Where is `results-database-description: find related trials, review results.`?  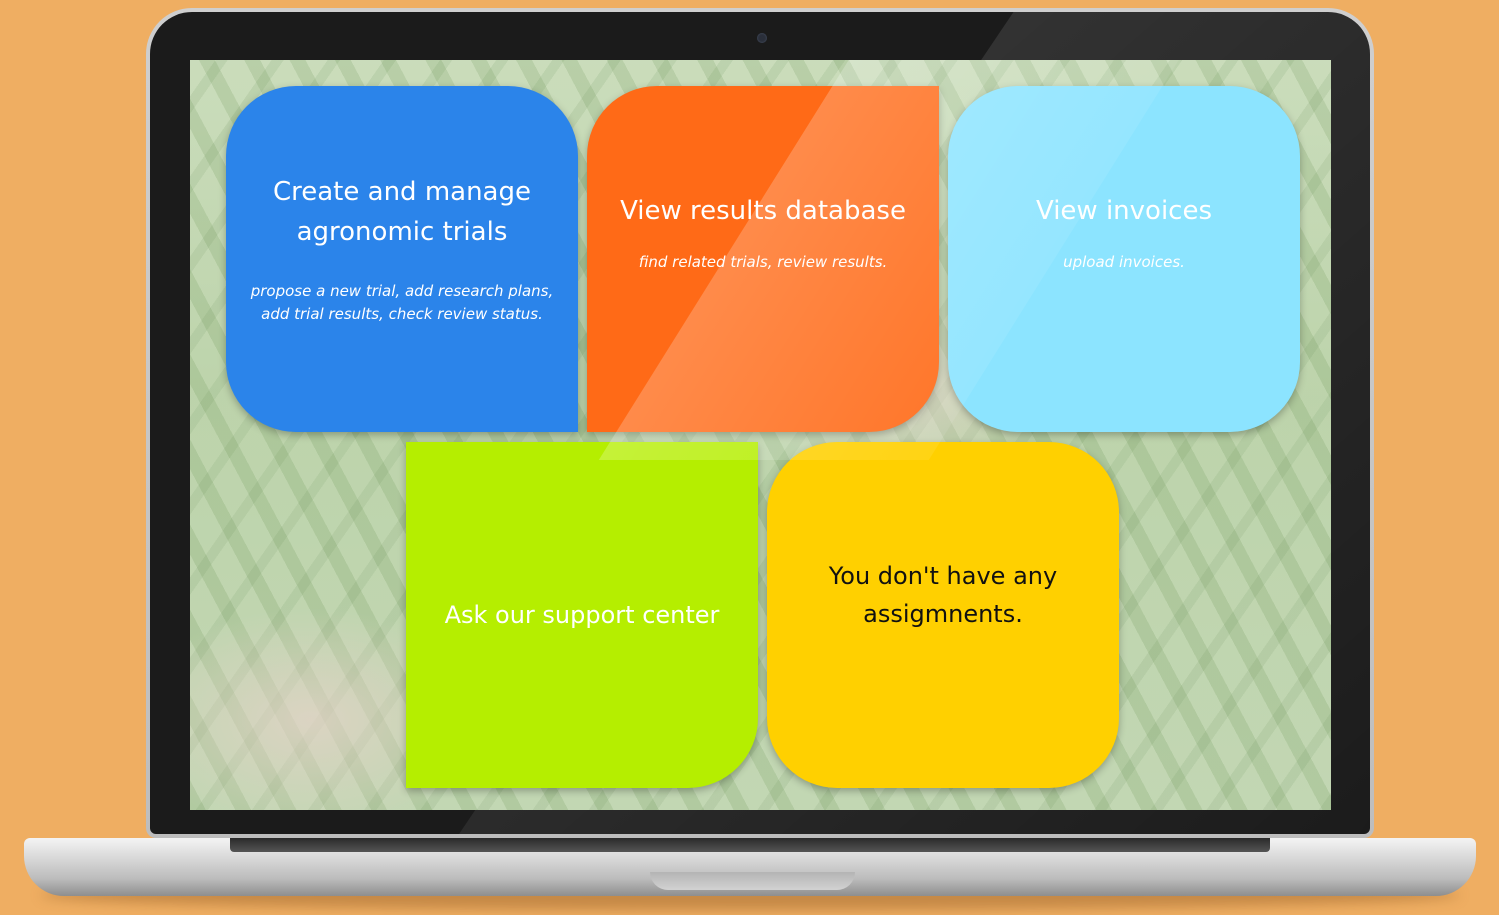
results-database-description: find related trials, review results. is located at coordinates (763, 261).